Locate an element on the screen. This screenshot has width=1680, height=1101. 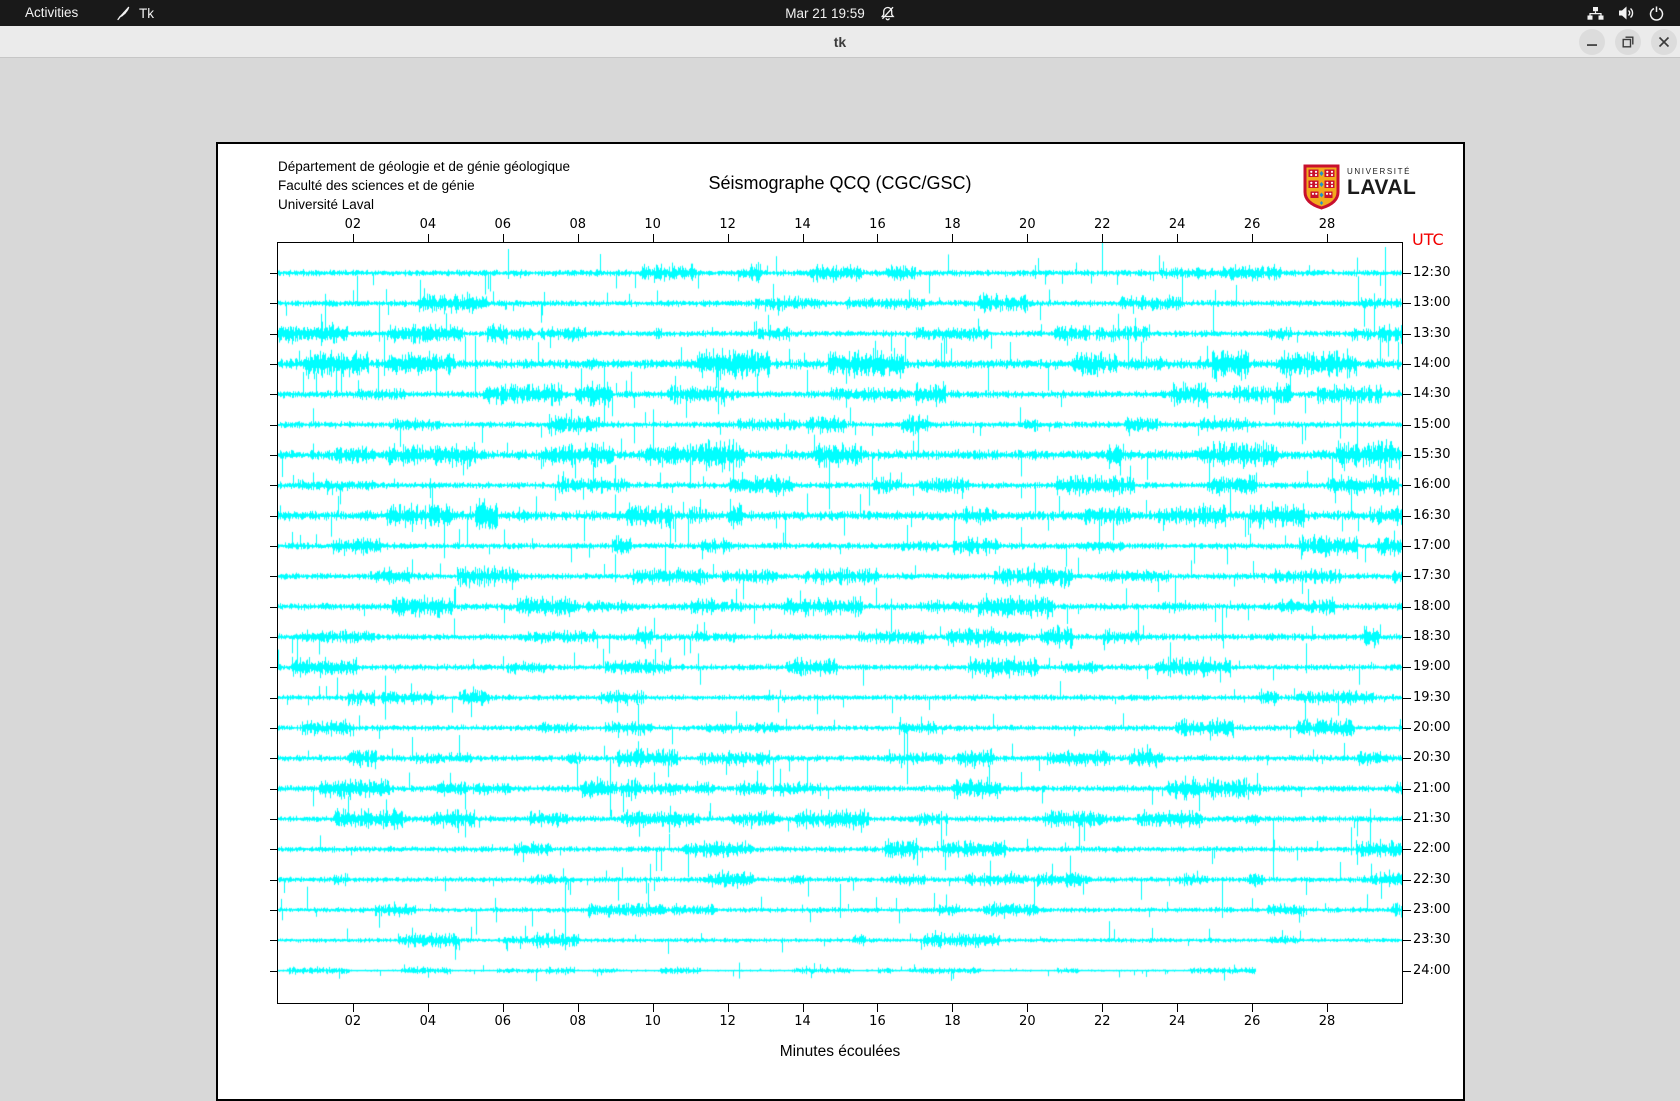
row-time-label: 23:00 is located at coordinates (1432, 909).